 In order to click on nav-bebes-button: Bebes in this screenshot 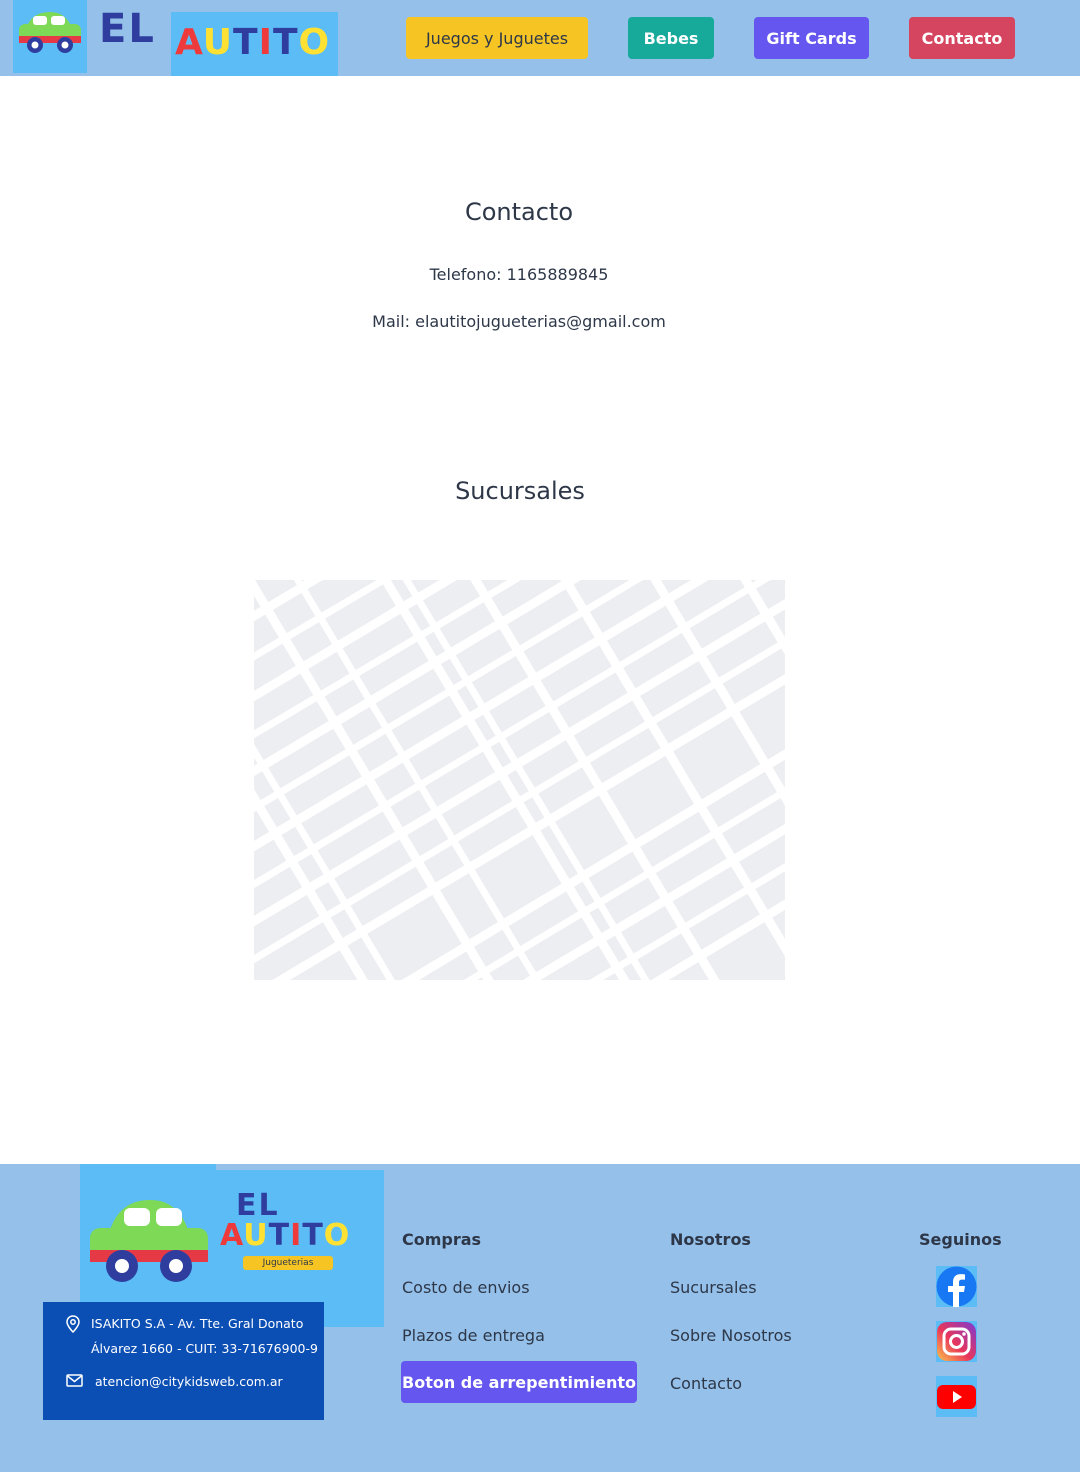, I will do `click(671, 38)`.